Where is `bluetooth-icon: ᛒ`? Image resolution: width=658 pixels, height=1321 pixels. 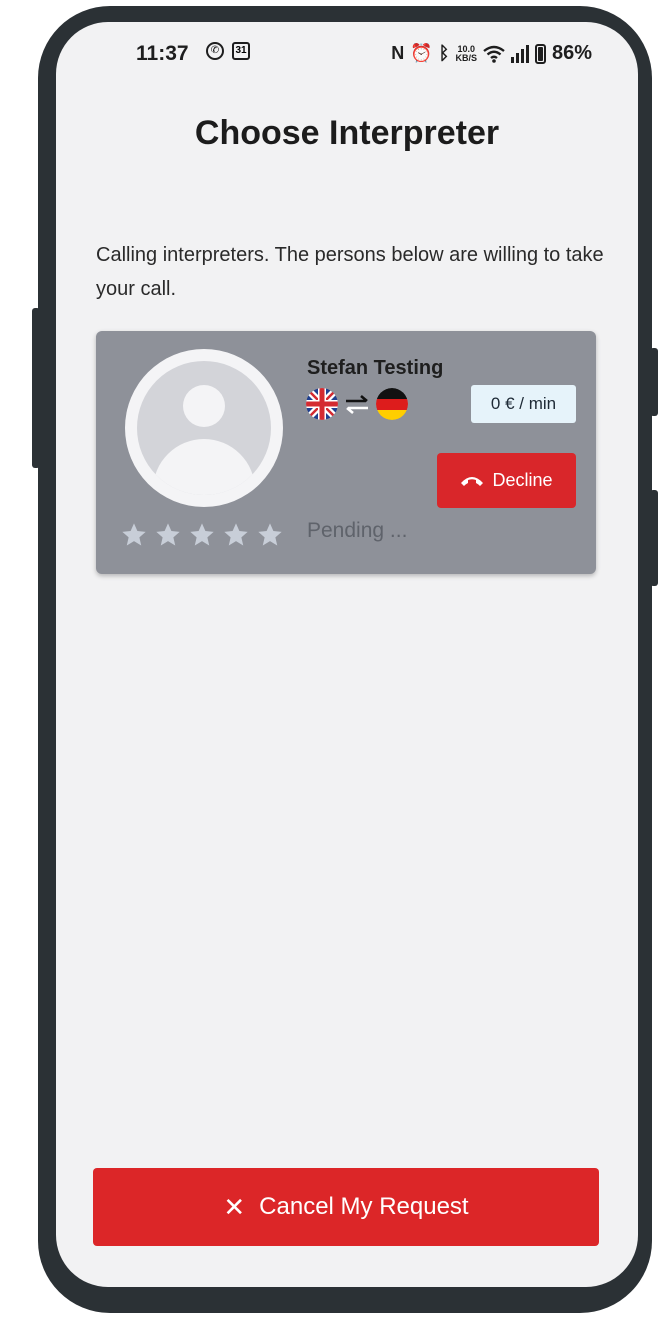 bluetooth-icon: ᛒ is located at coordinates (444, 53).